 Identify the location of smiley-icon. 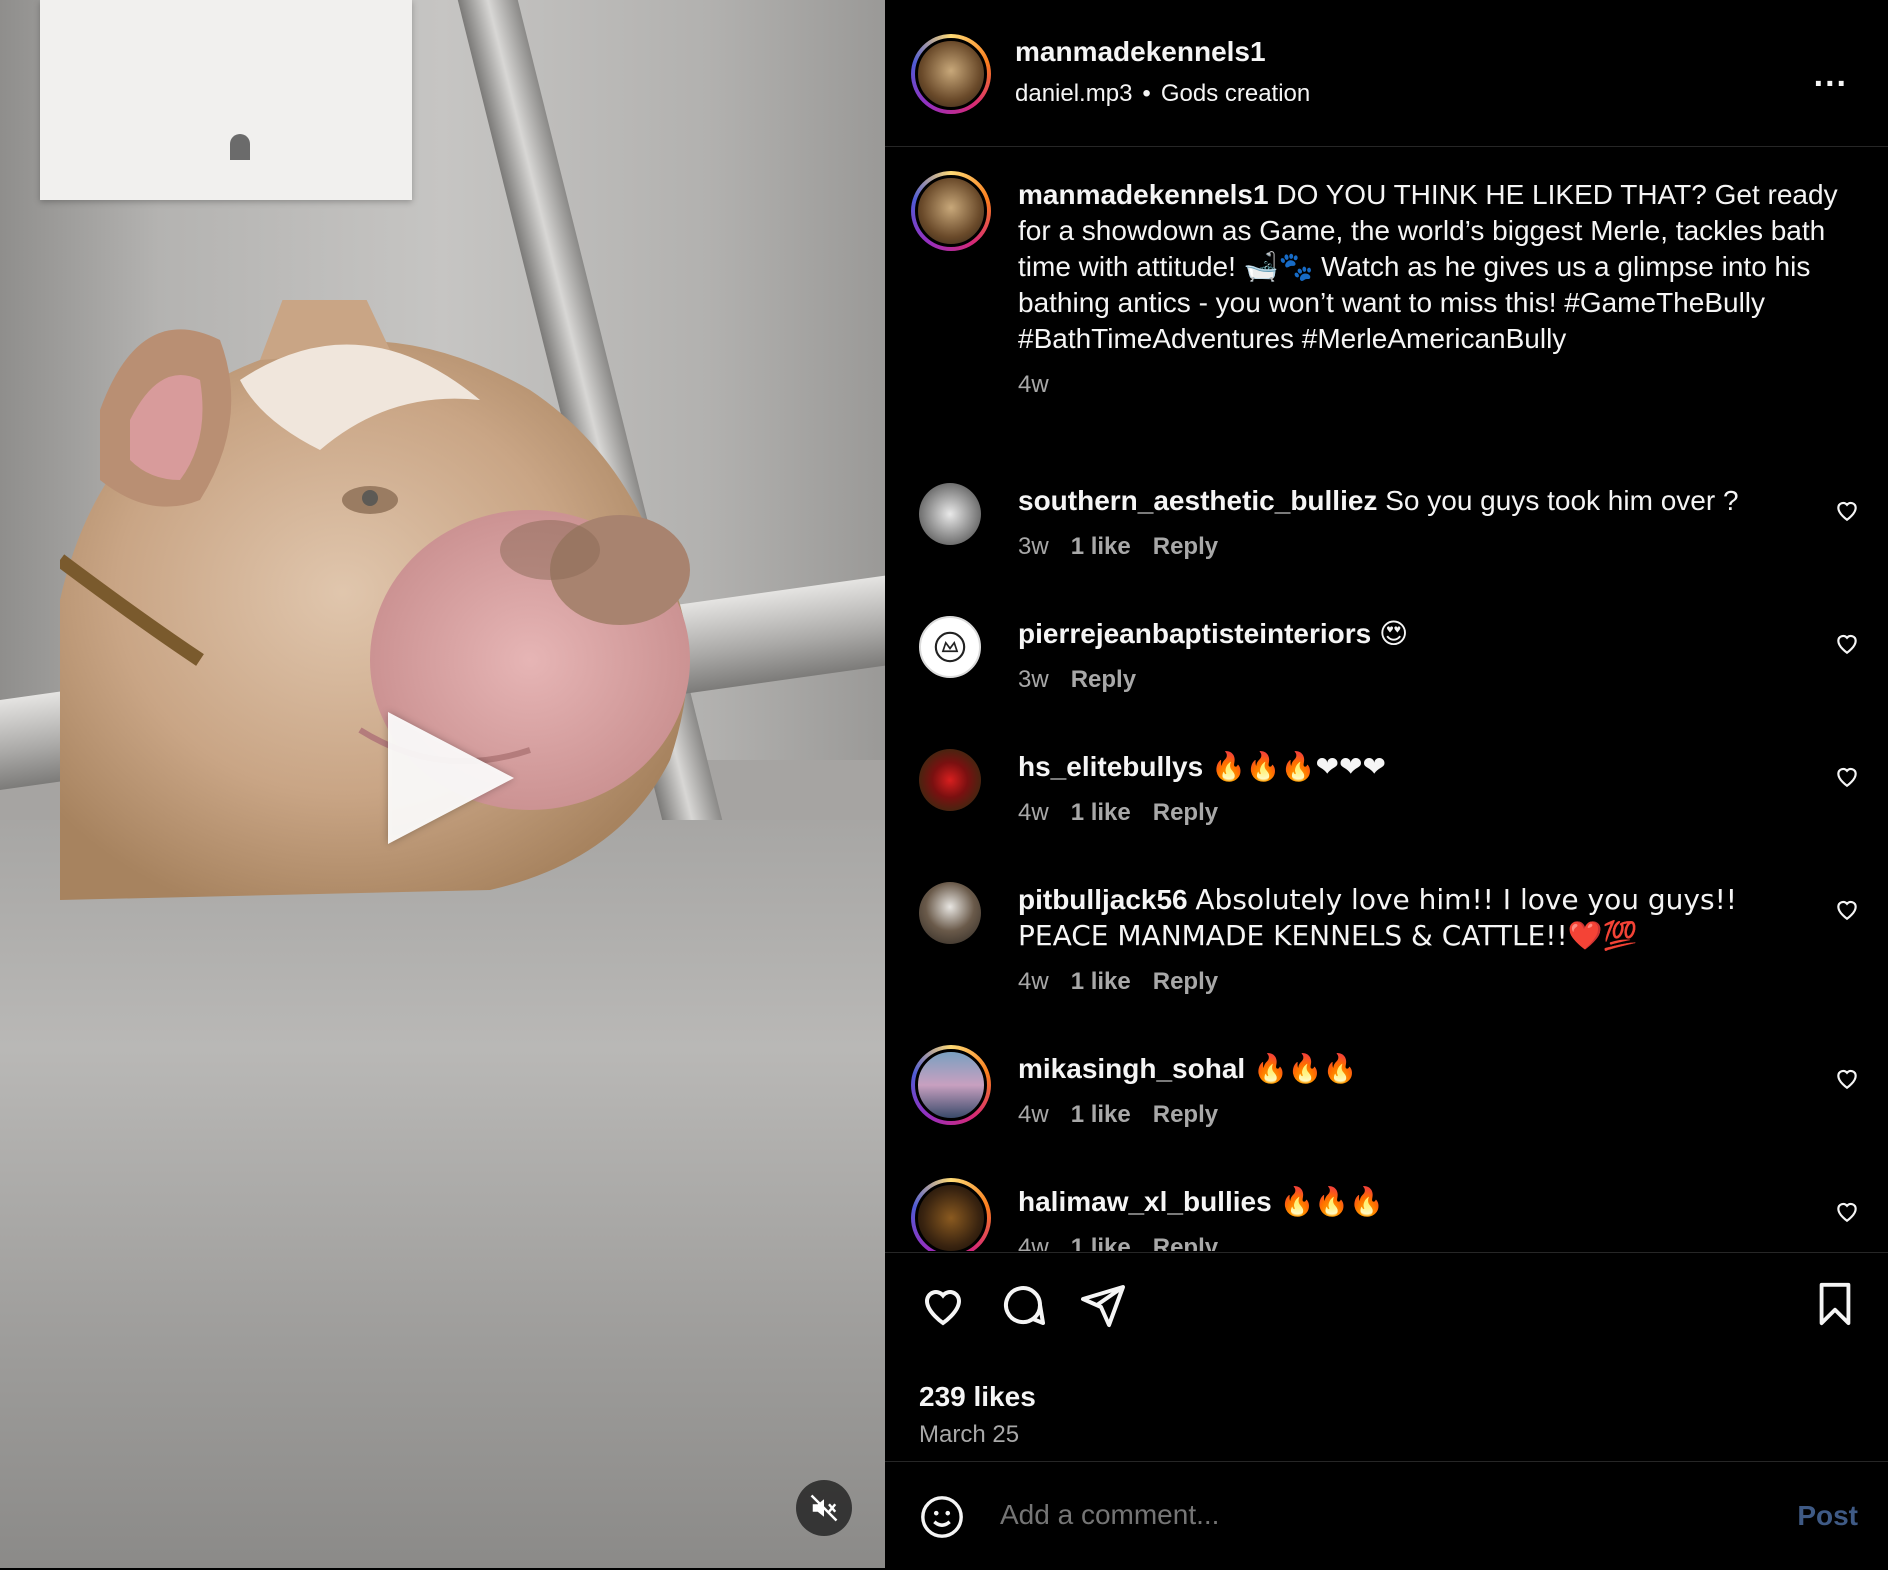
(942, 1517).